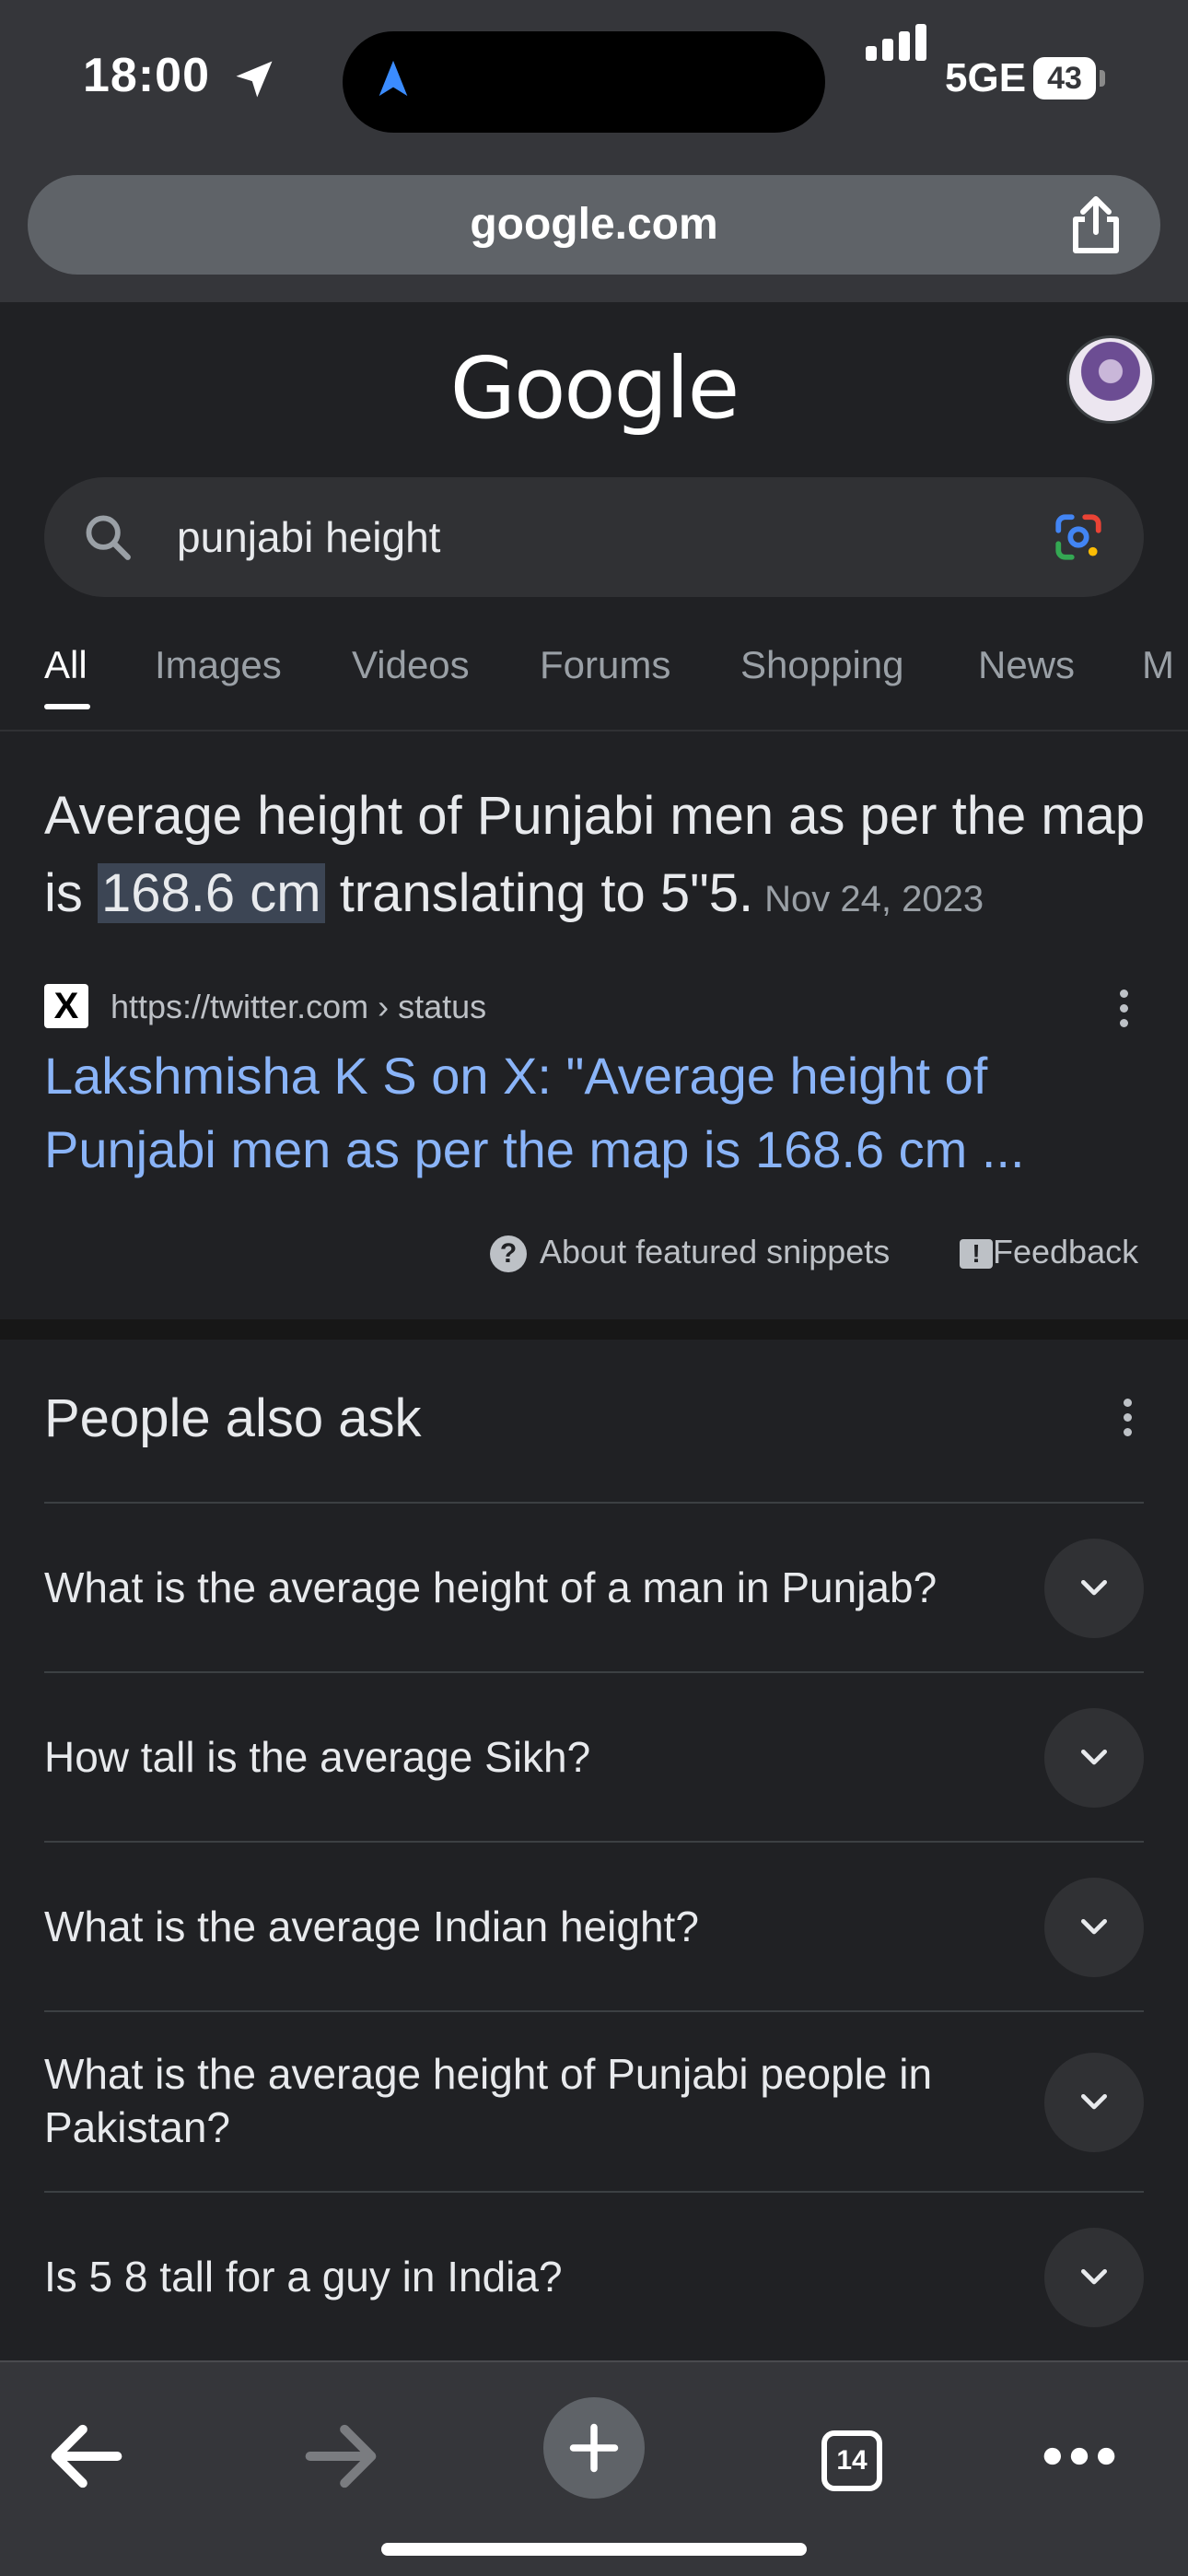 The height and width of the screenshot is (2576, 1188). What do you see at coordinates (1026, 665) in the screenshot?
I see `tab-news: News` at bounding box center [1026, 665].